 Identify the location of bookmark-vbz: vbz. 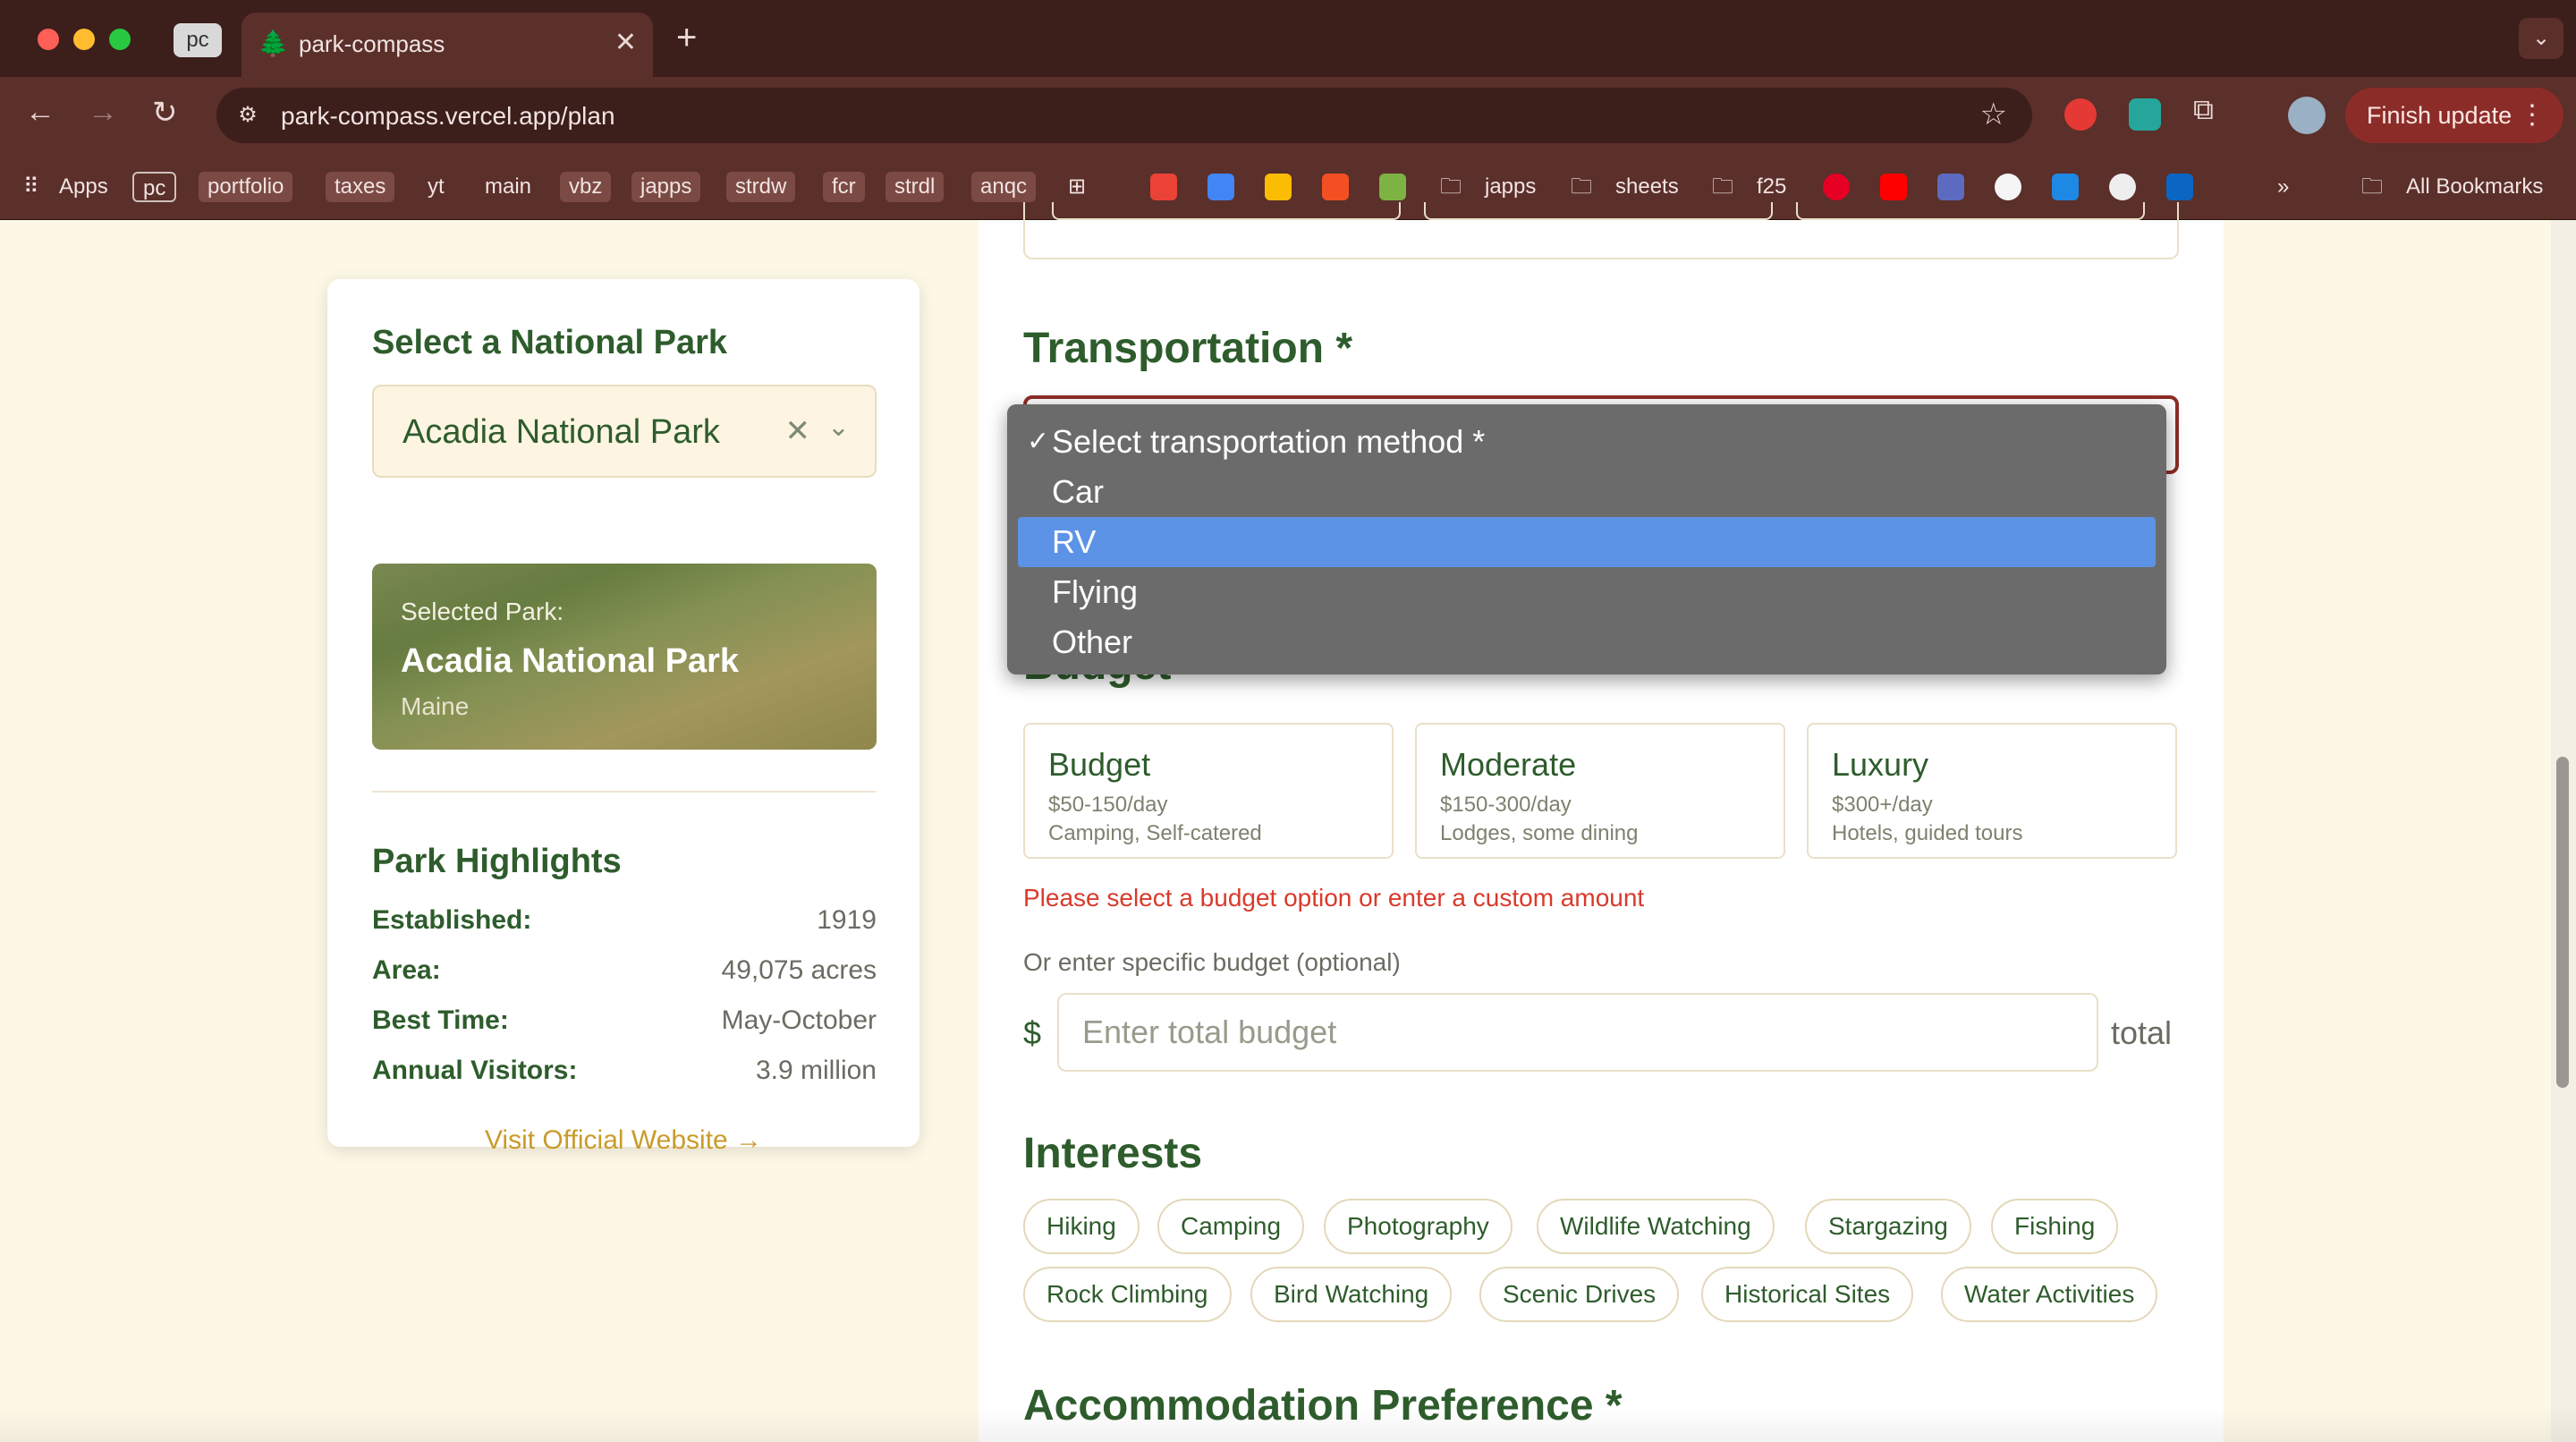
(586, 187).